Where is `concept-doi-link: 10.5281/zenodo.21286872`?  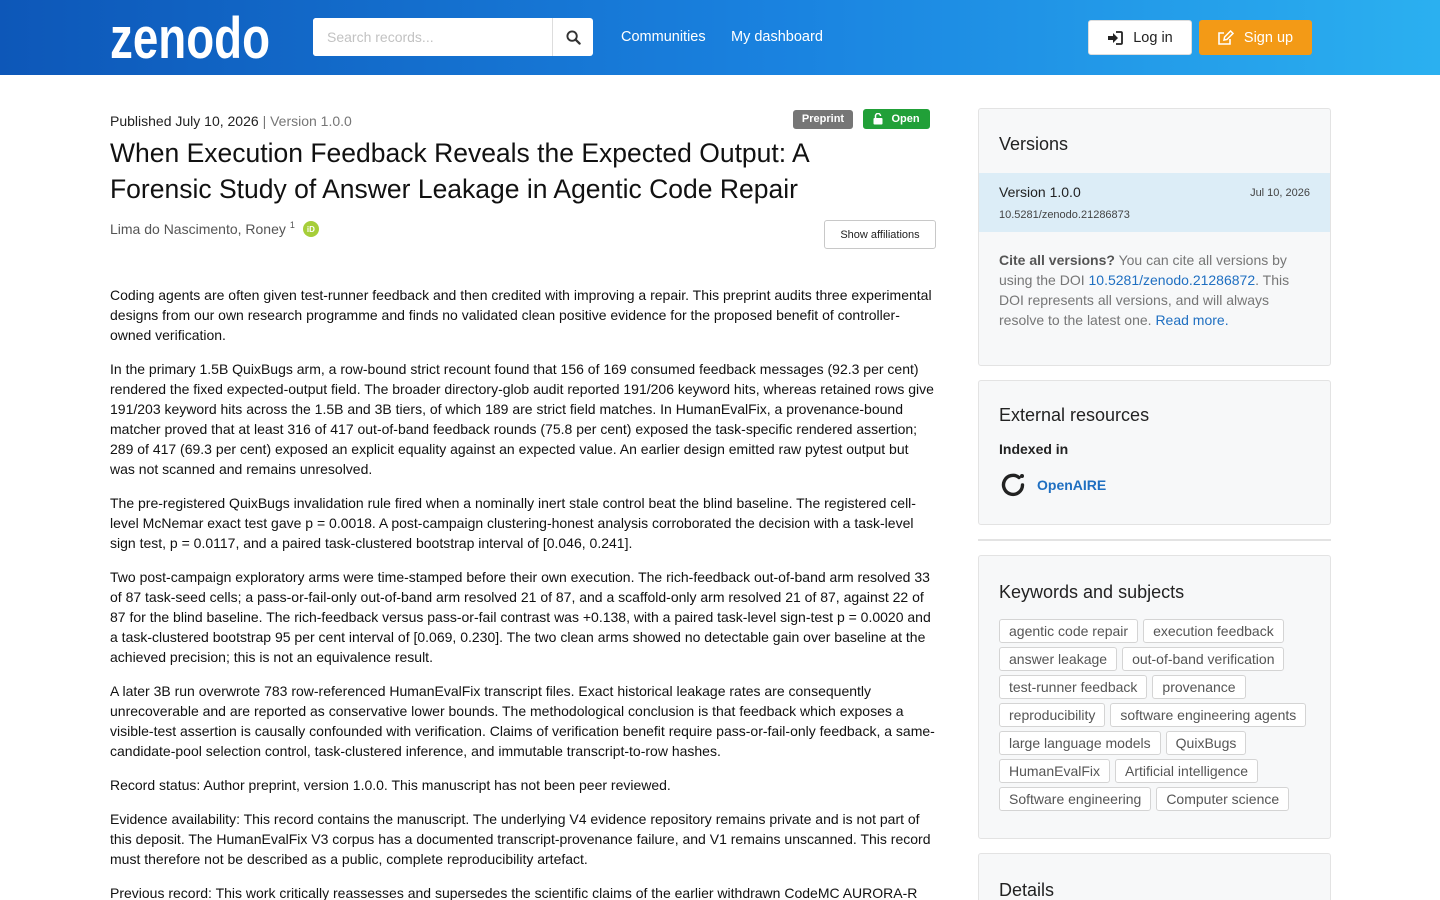 concept-doi-link: 10.5281/zenodo.21286872 is located at coordinates (1172, 280).